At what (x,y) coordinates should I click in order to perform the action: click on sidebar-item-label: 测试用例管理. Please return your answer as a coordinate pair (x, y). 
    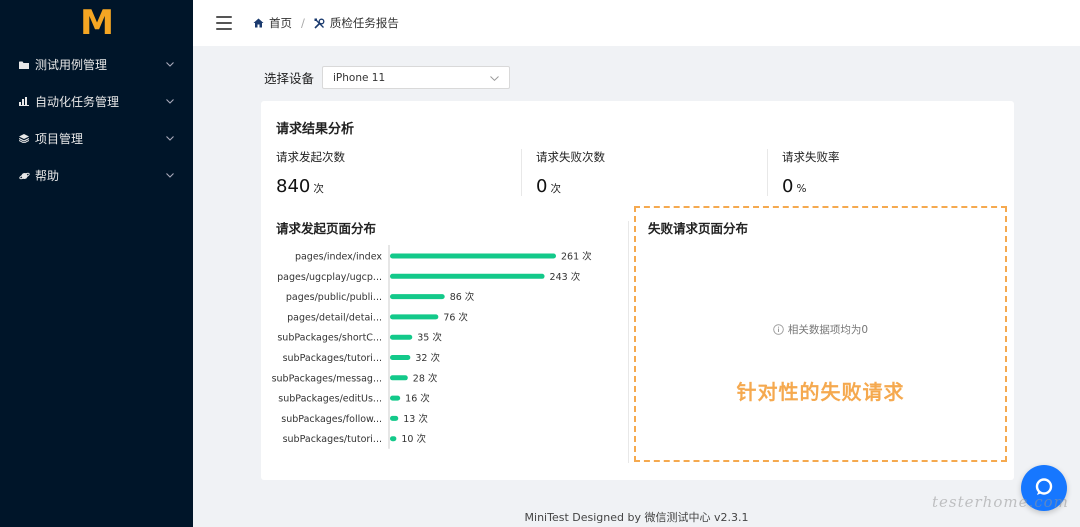
    Looking at the image, I should click on (71, 65).